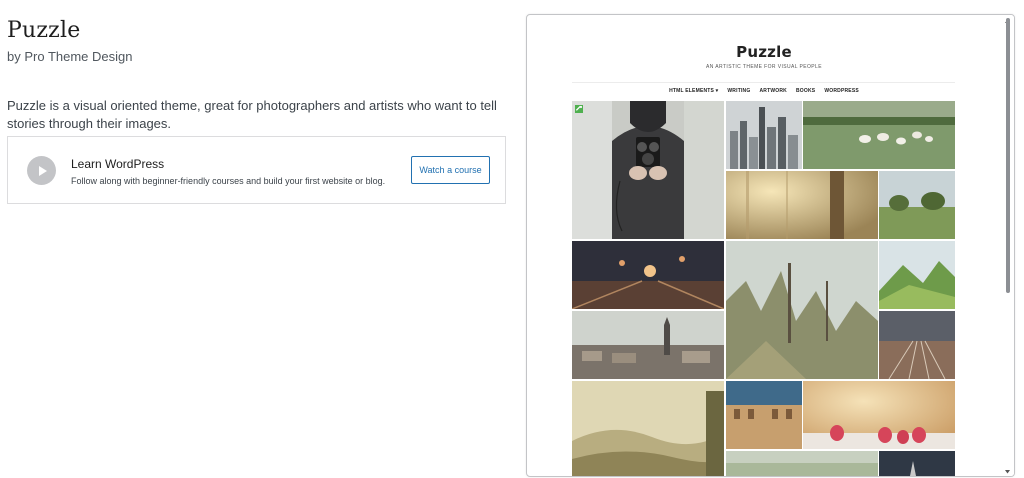  Describe the element at coordinates (648, 275) in the screenshot. I see `gallery-image-train-night` at that location.